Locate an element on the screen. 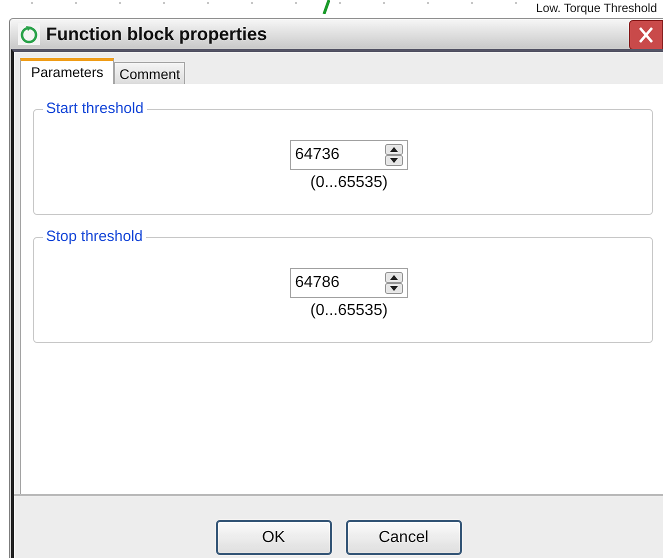  close-icon is located at coordinates (646, 35).